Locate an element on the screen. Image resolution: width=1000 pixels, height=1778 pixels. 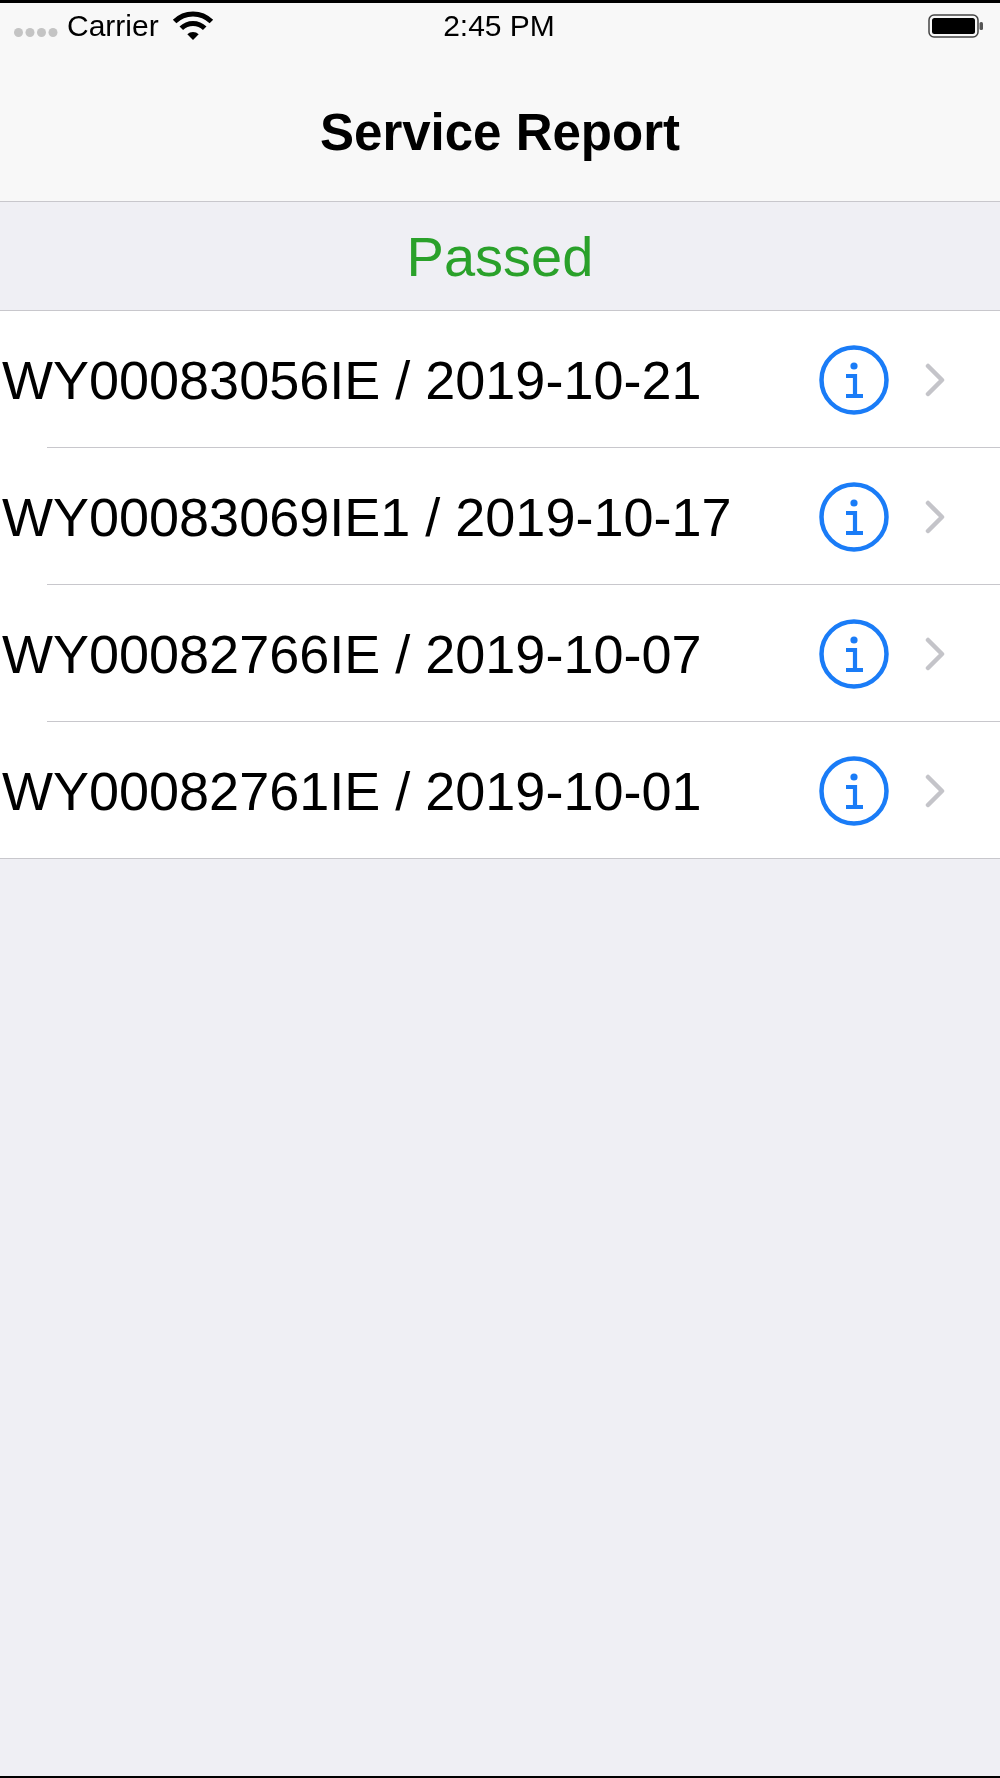
report-row: WY00083056IE / 2019-10-21 is located at coordinates (500, 379).